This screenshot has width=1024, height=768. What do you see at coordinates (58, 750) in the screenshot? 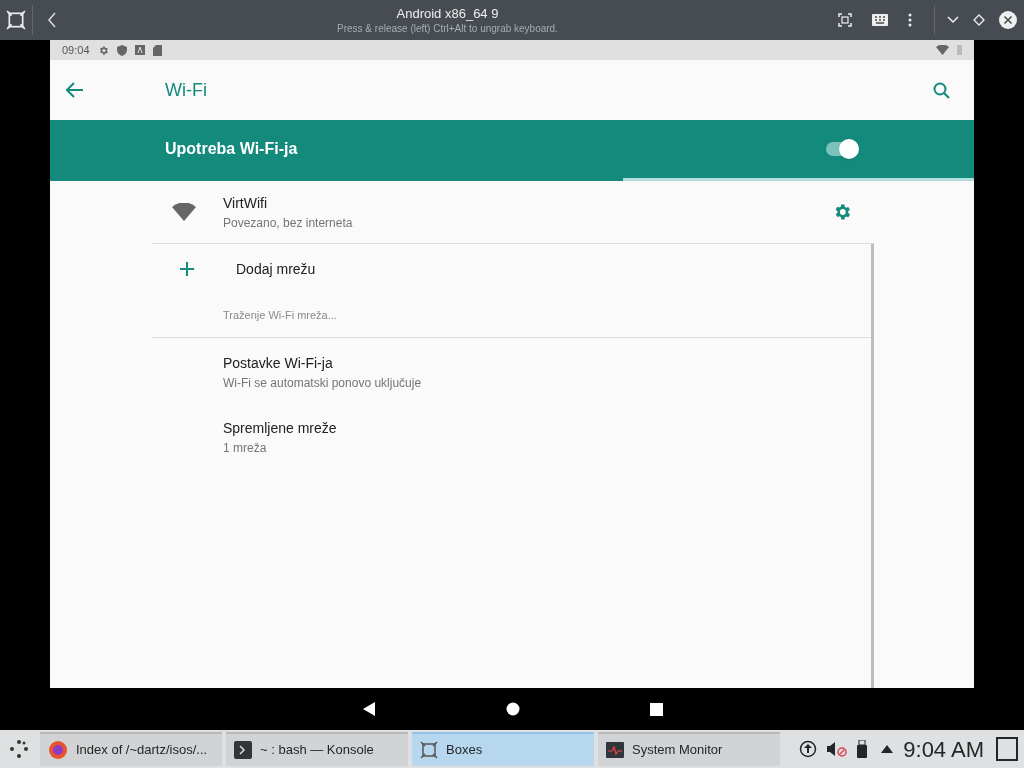
I see `browser-icon` at bounding box center [58, 750].